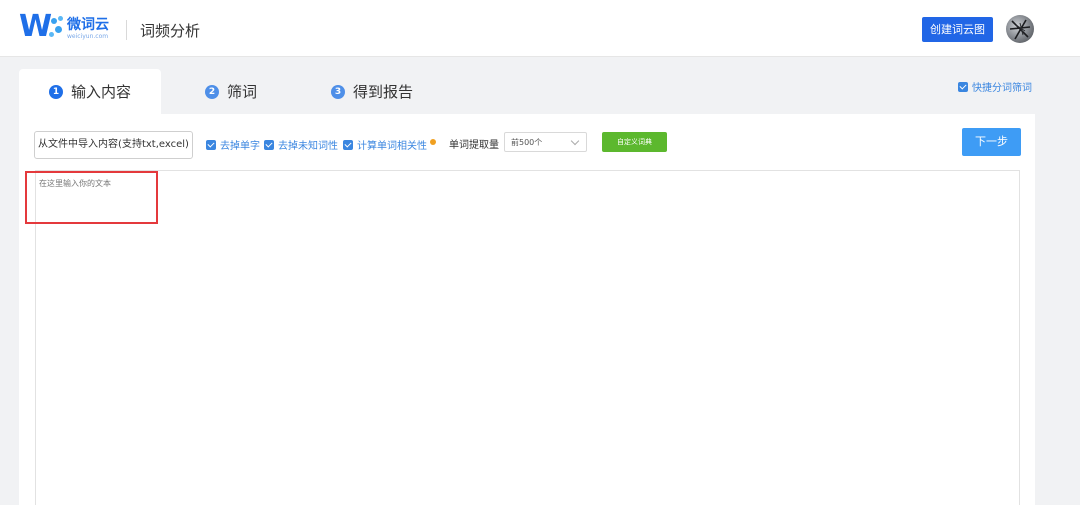 The image size is (1080, 505). I want to click on tab-filter-words: 2 筛词, so click(231, 91).